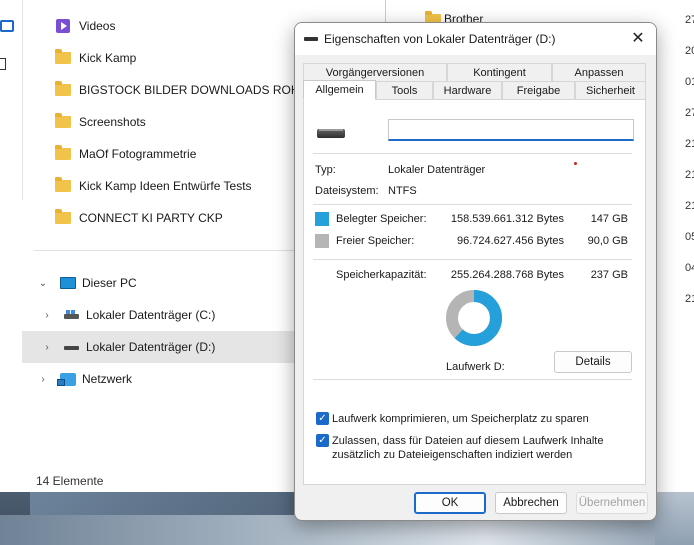 The width and height of the screenshot is (694, 545). I want to click on date-column-cell: 01, so click(689, 82).